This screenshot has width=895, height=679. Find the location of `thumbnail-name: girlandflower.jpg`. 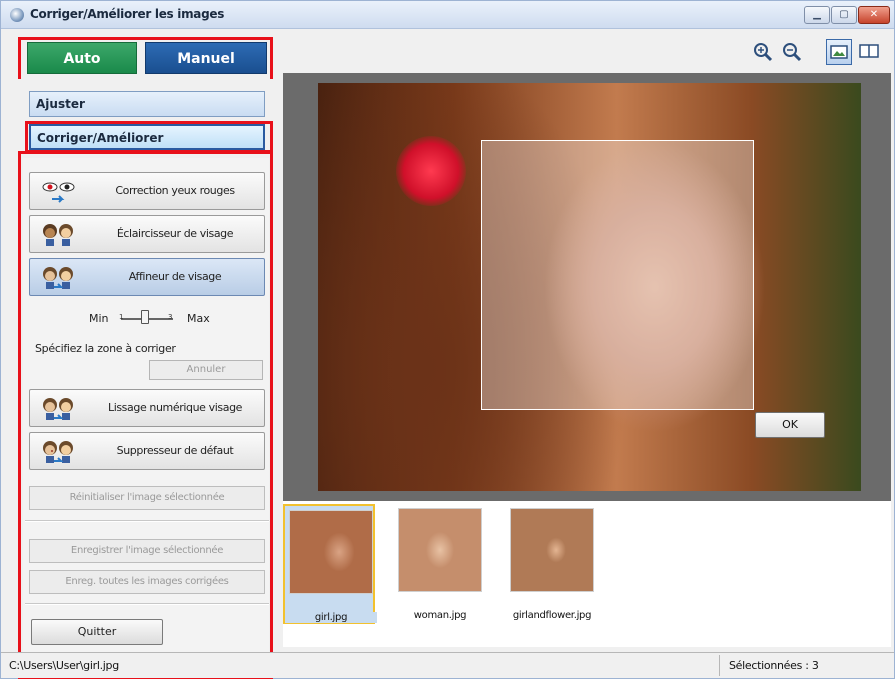

thumbnail-name: girlandflower.jpg is located at coordinates (552, 615).